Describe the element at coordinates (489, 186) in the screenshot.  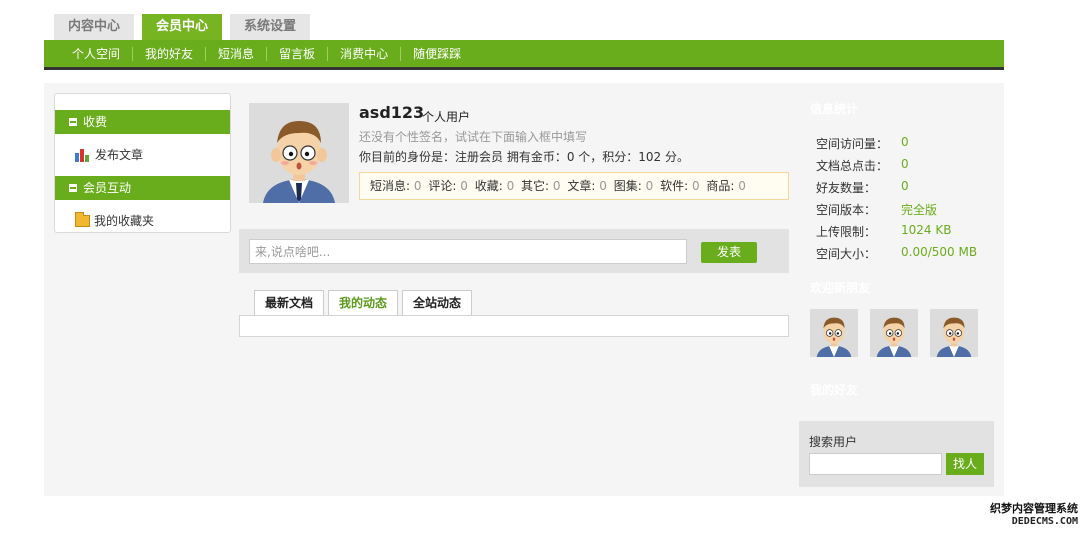
I see `count-label: 收藏:` at that location.